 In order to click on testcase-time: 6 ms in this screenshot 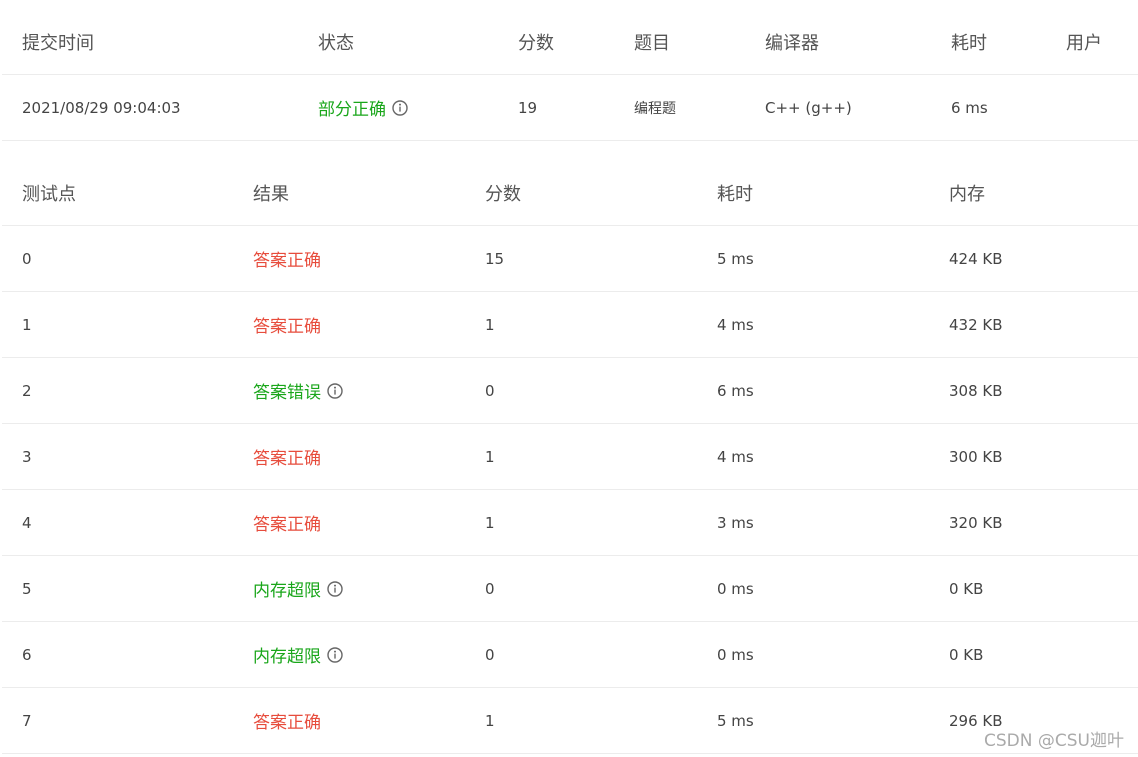, I will do `click(735, 390)`.